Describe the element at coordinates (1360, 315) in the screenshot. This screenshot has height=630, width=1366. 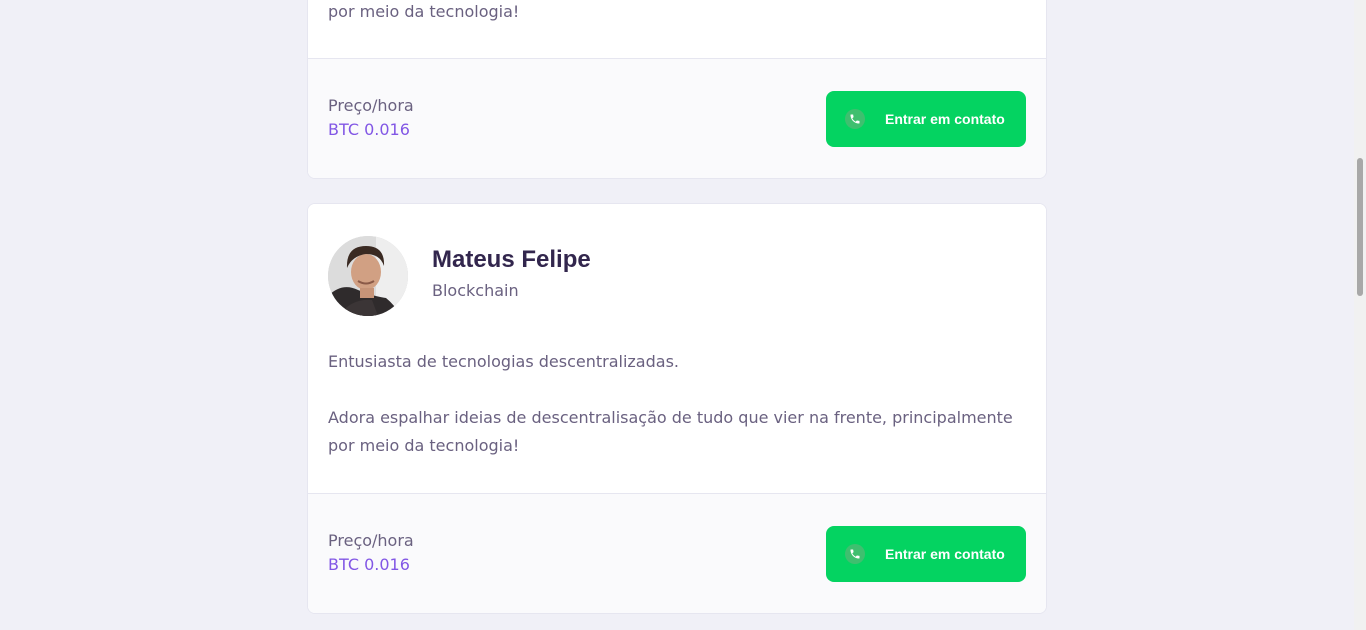
I see `vertical-scrollbar` at that location.